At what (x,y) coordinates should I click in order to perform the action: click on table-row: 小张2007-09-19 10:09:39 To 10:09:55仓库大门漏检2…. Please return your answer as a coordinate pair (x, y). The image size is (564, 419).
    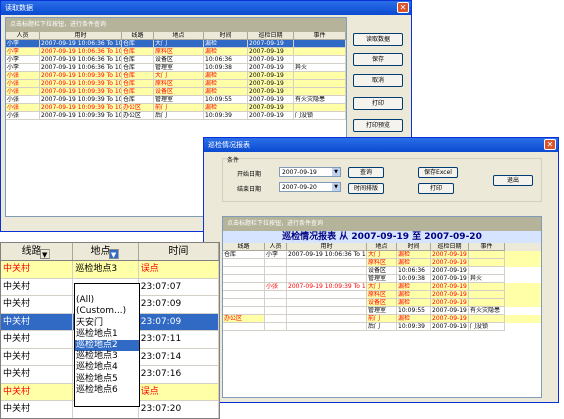
    Looking at the image, I should click on (176, 76).